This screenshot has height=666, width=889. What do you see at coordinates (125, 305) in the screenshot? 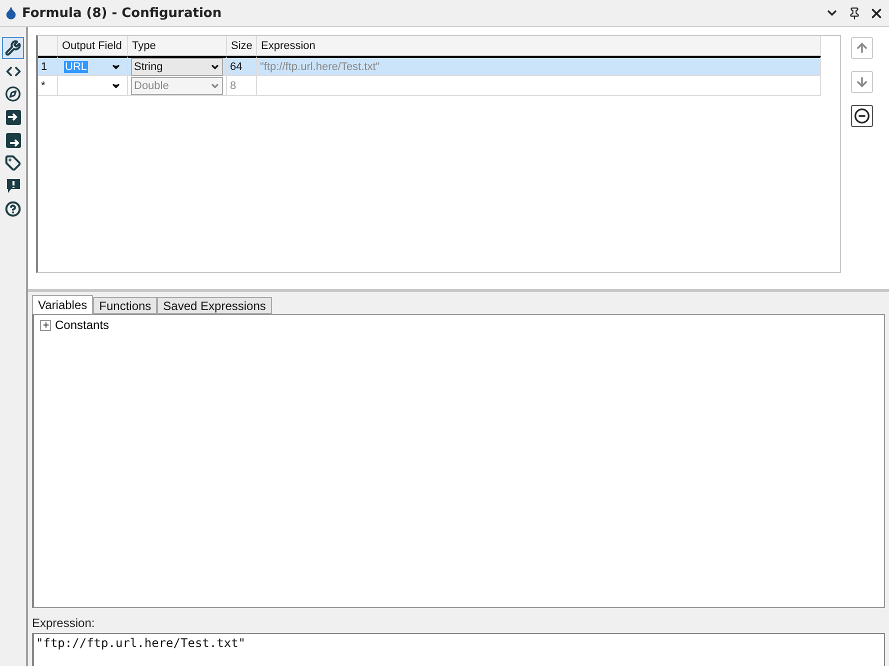
I see `tab: Functions` at bounding box center [125, 305].